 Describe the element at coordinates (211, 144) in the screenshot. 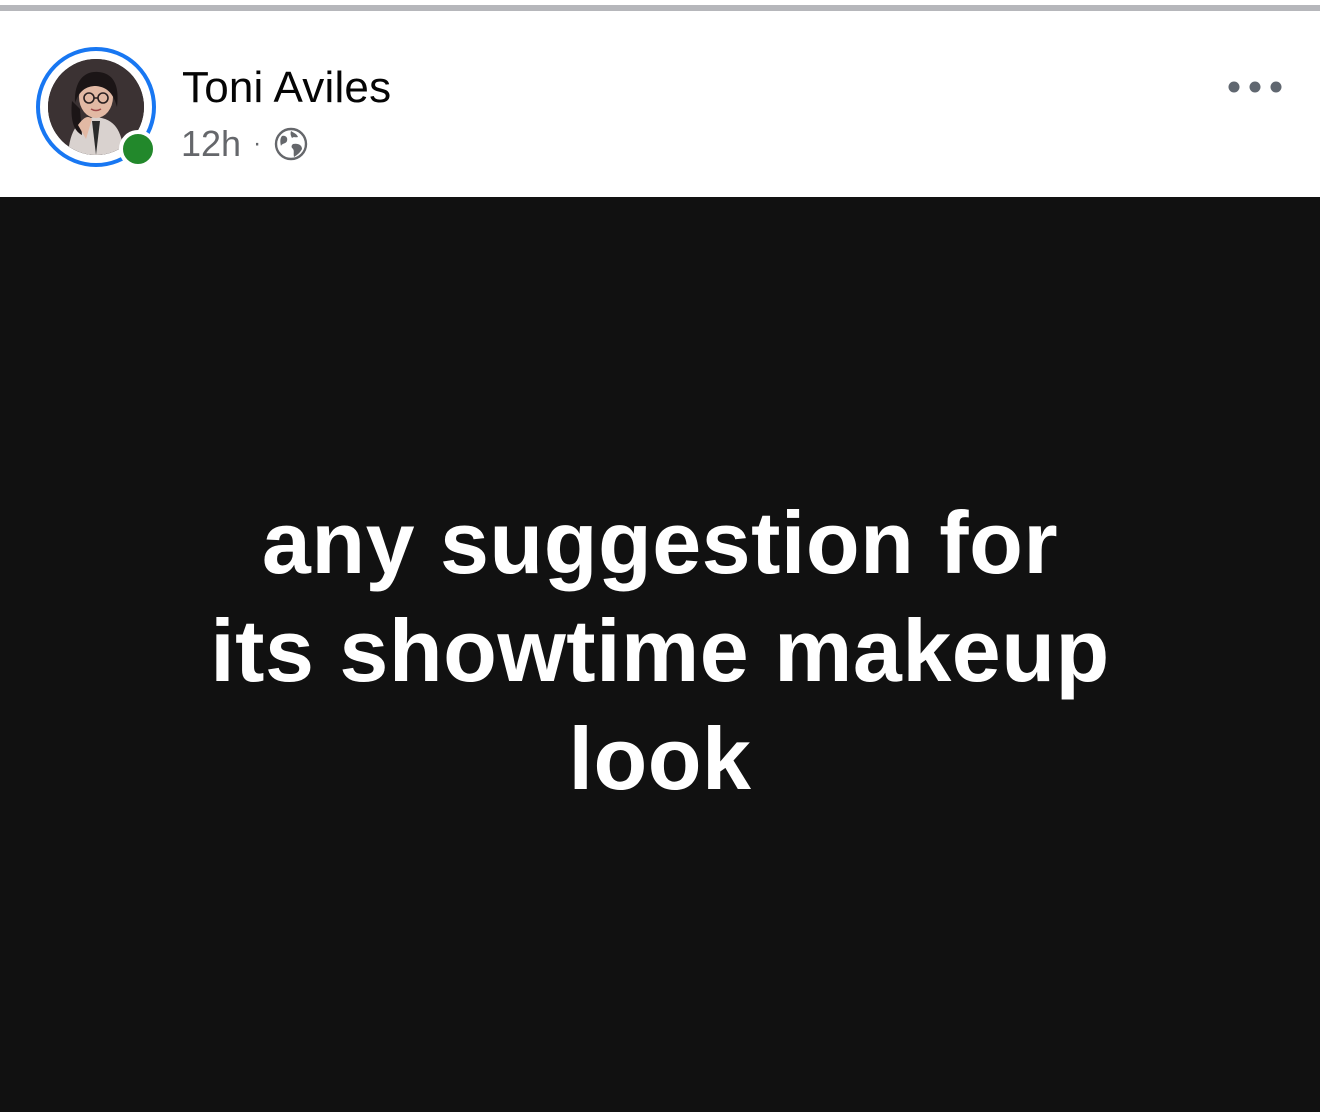

I see `post-time: 12h` at that location.